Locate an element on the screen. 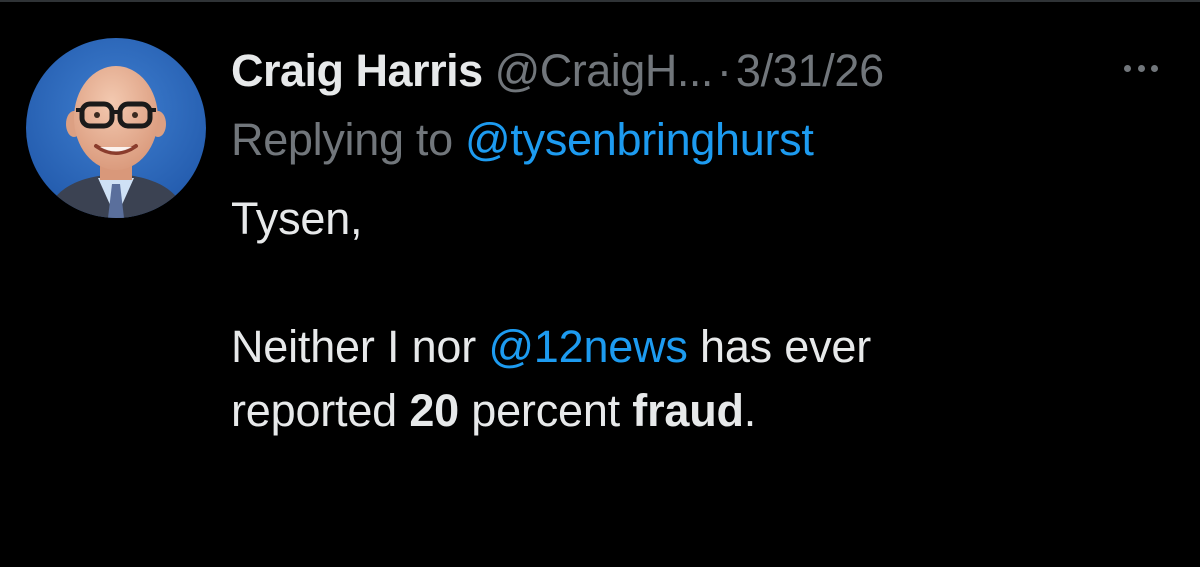  author-name: Craig Harris is located at coordinates (357, 71).